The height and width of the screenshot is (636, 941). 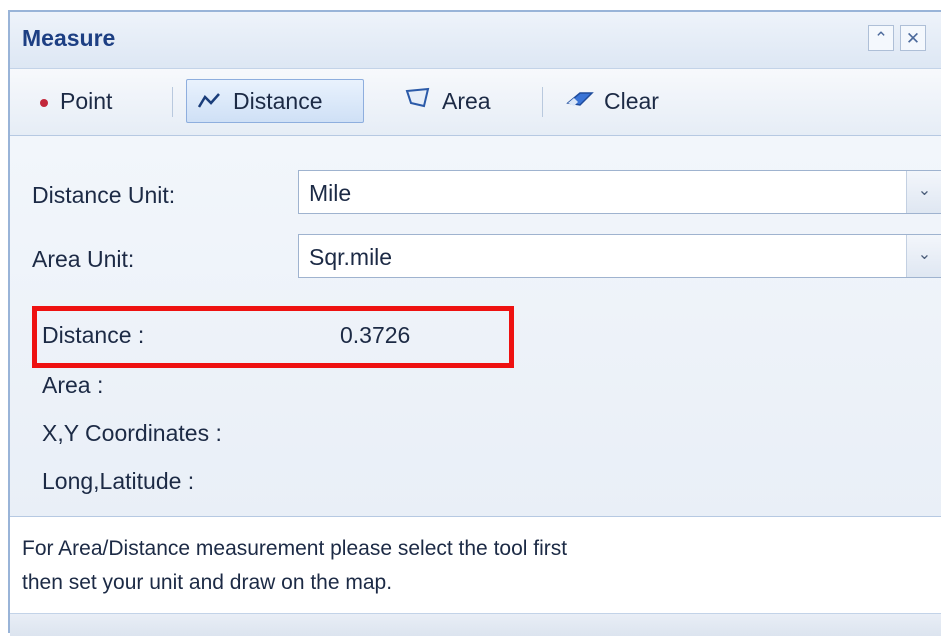 I want to click on distance-result-label: Distance :, so click(x=93, y=335).